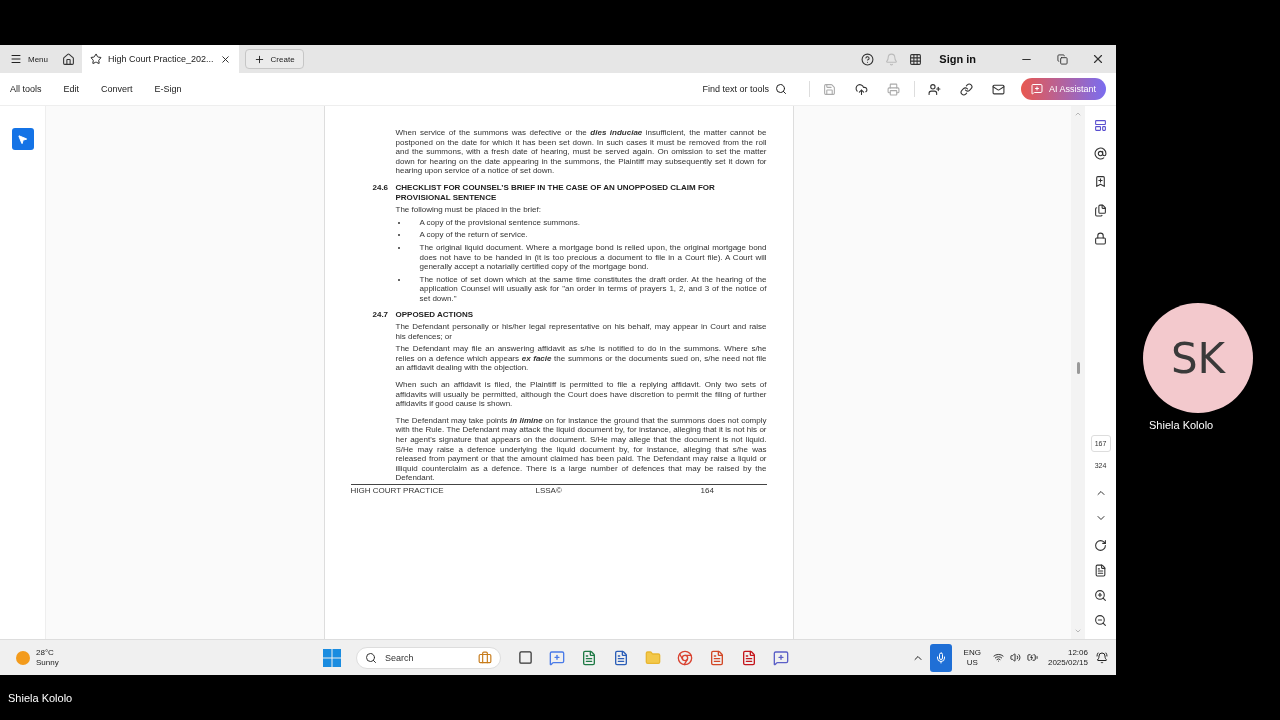 Image resolution: width=1280 pixels, height=720 pixels. Describe the element at coordinates (581, 152) in the screenshot. I see `body-paragraph: When service of the summons was defective or the dies induciae insufficient, the matter cannot be postponed on the date for which it has been set down. In such cases it must be removed from the roll and the summons, with a fresh date of hearing, must be served again. On omission to set the matter down for hearing on the date appearing in the summons, the Plaintiff may subsequently set it down for hearing upon service of a notice of set down.` at that location.